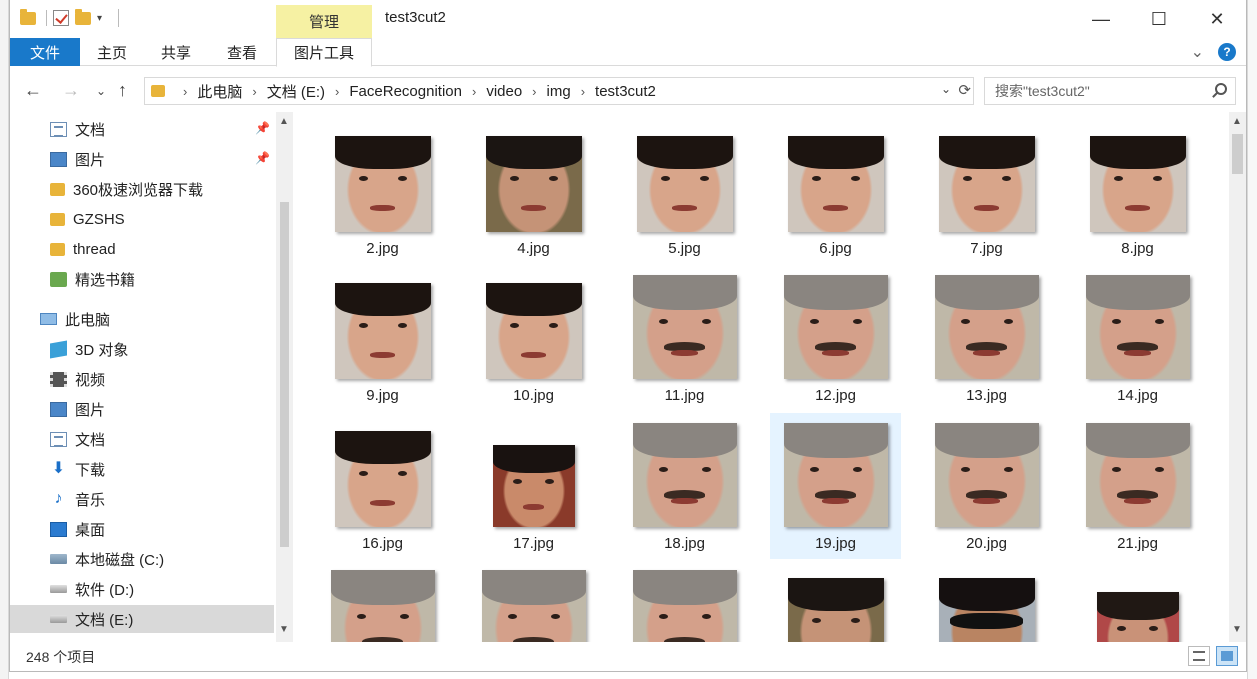  What do you see at coordinates (83, 16) in the screenshot?
I see `new-folder-icon` at bounding box center [83, 16].